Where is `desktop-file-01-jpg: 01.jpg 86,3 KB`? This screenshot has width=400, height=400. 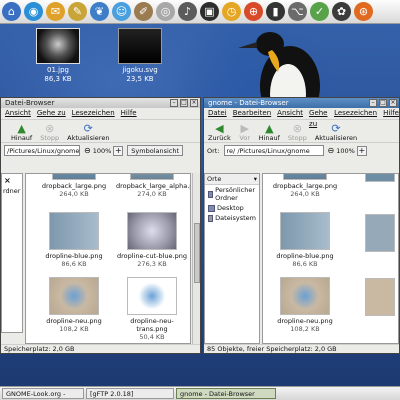 desktop-file-01-jpg: 01.jpg 86,3 KB is located at coordinates (58, 56).